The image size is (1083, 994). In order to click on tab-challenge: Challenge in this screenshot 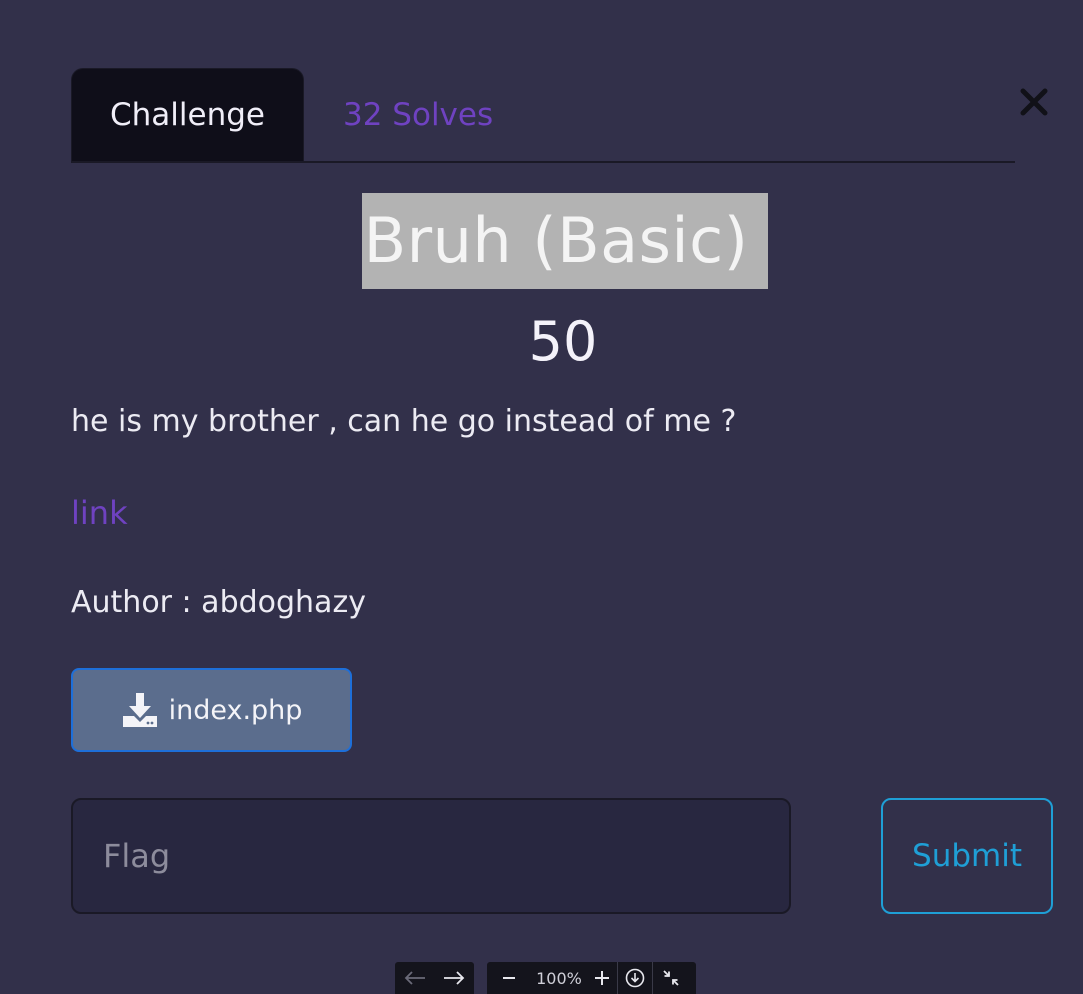, I will do `click(187, 114)`.